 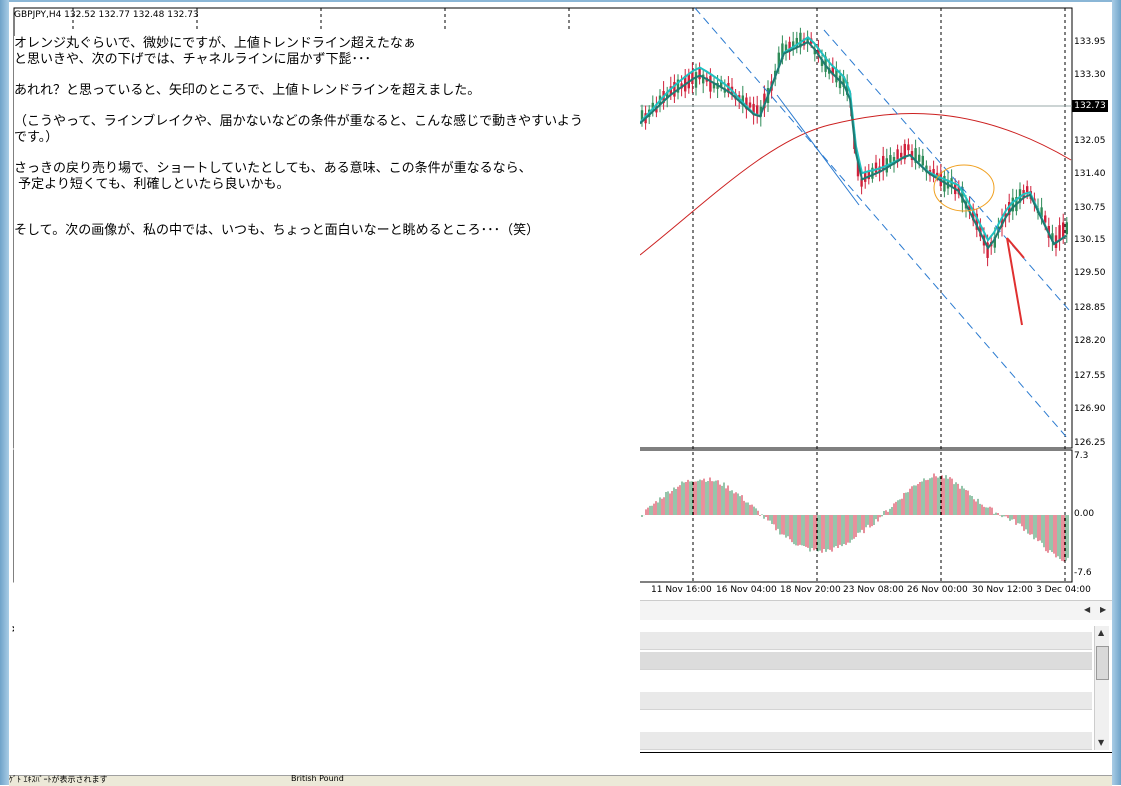 What do you see at coordinates (964, 188) in the screenshot?
I see `highlight-circle` at bounding box center [964, 188].